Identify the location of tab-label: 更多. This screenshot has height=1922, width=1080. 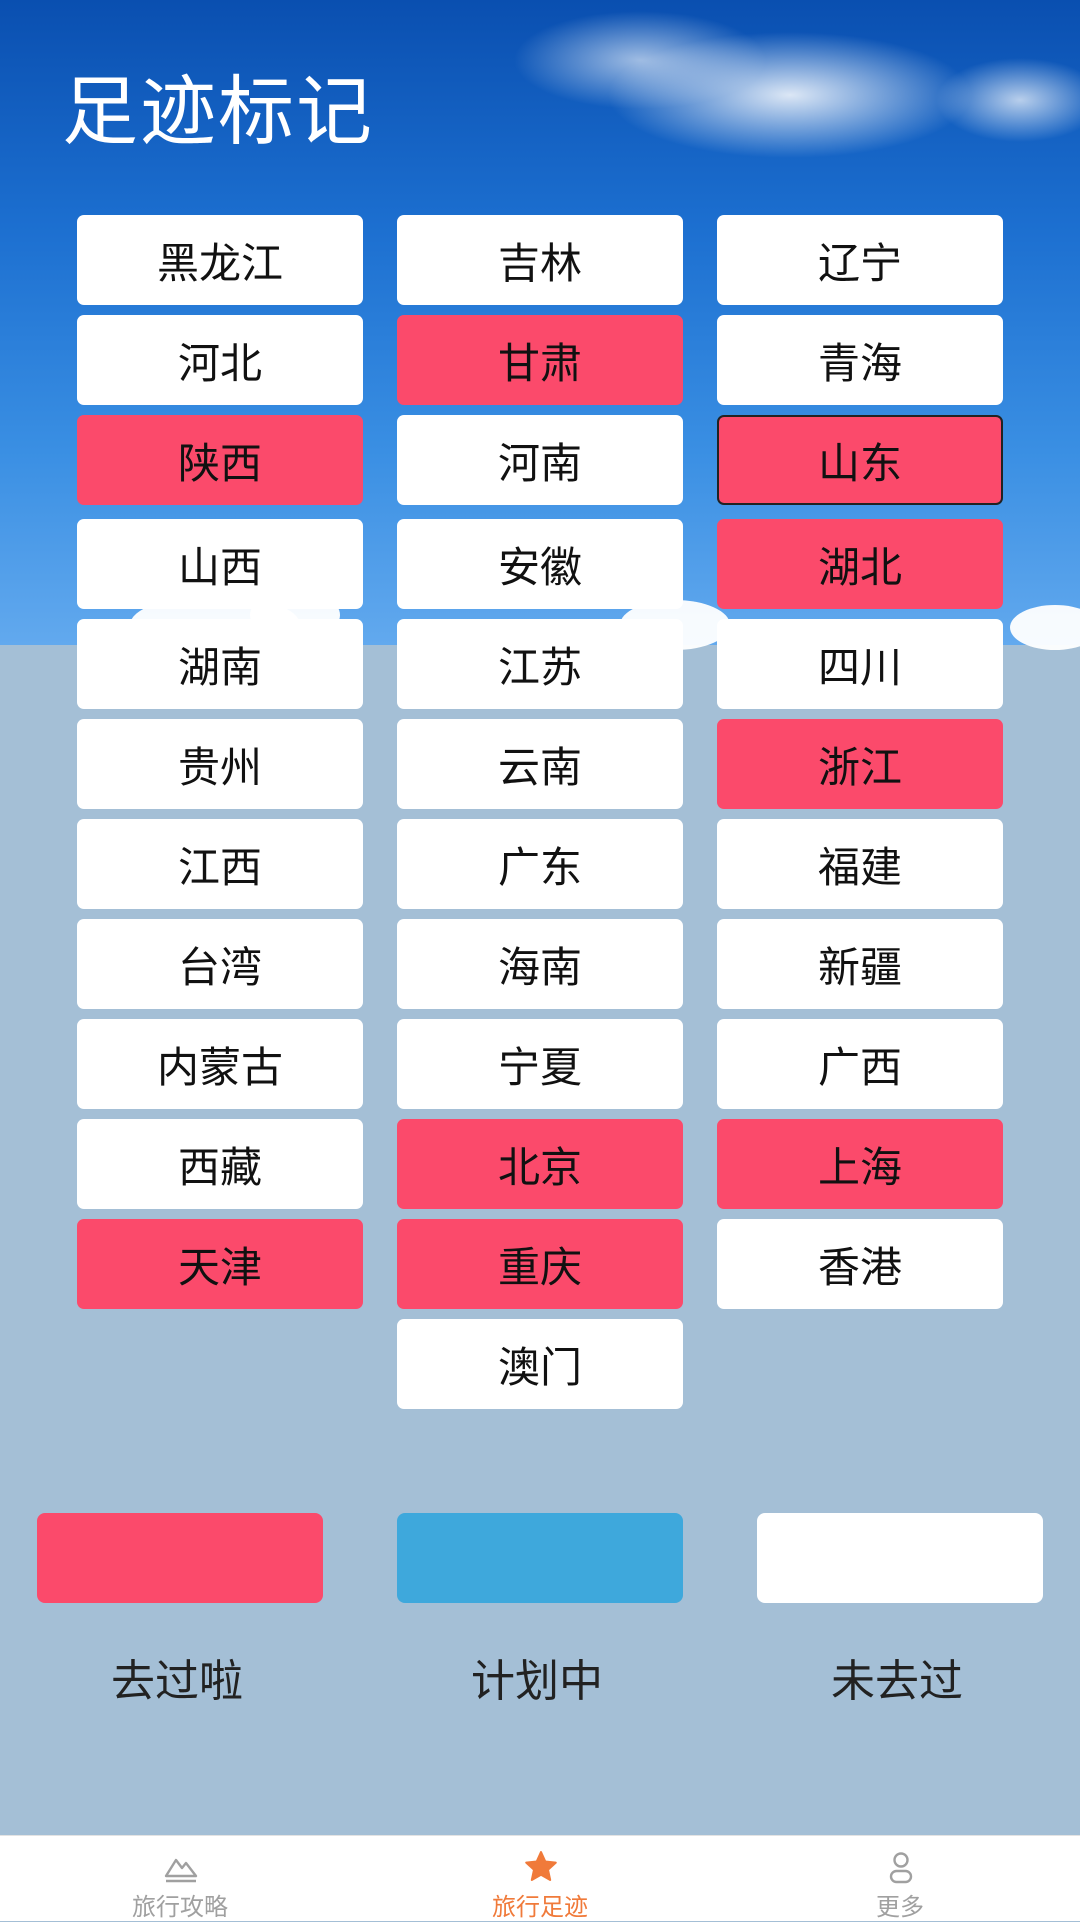
(900, 1907).